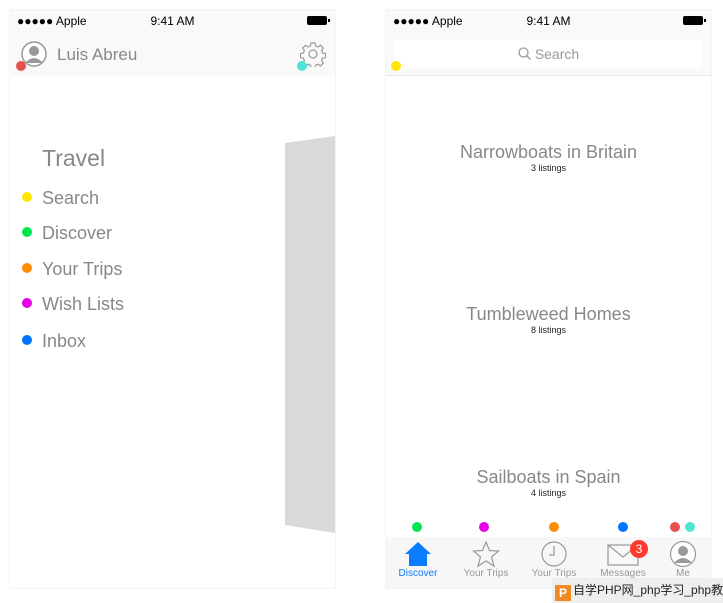 The image size is (723, 603). I want to click on category-count: 8 listings, so click(548, 330).